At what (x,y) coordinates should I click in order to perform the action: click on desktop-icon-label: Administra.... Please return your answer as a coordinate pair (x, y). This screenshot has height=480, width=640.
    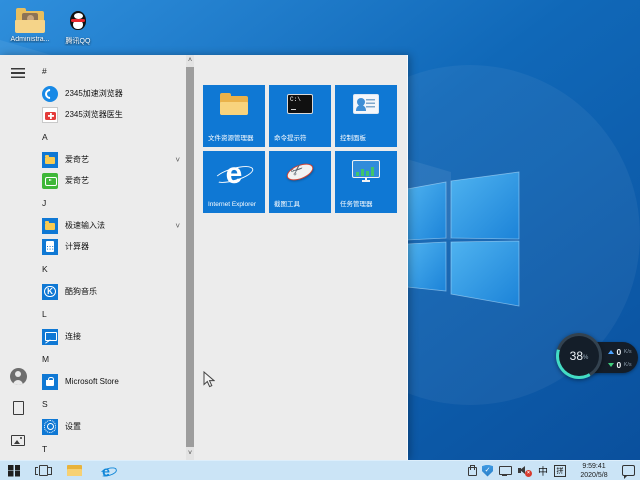
    Looking at the image, I should click on (30, 39).